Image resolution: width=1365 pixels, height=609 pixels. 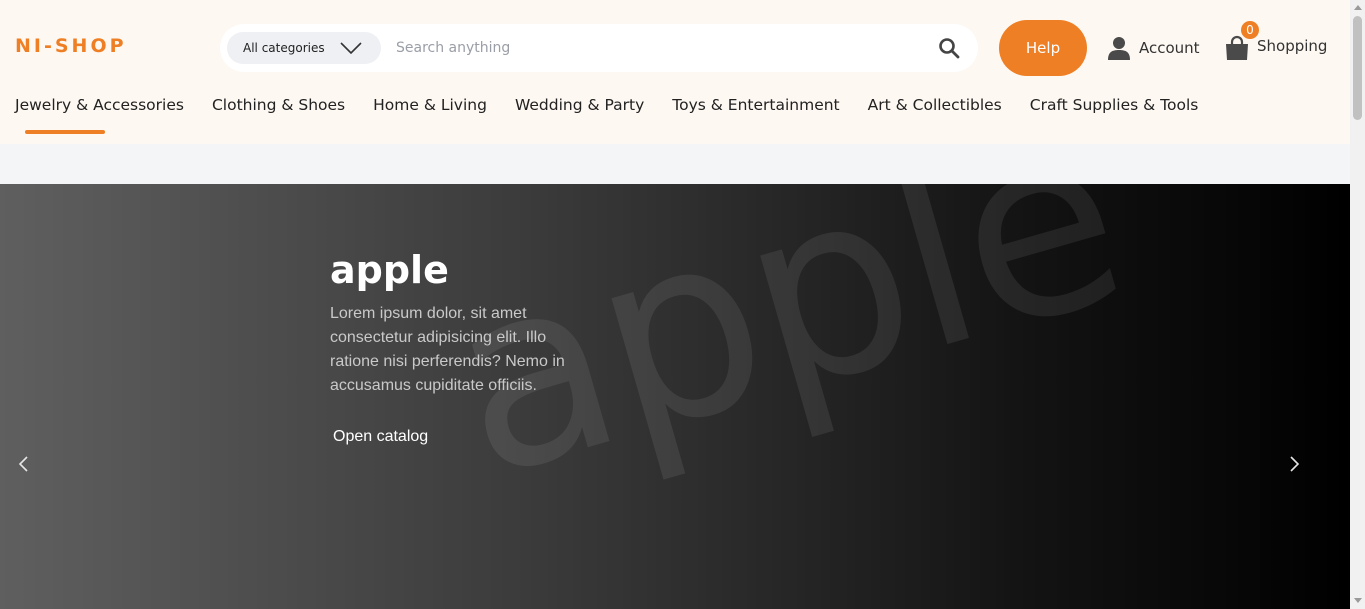 I want to click on chevron-left-icon, so click(x=24, y=464).